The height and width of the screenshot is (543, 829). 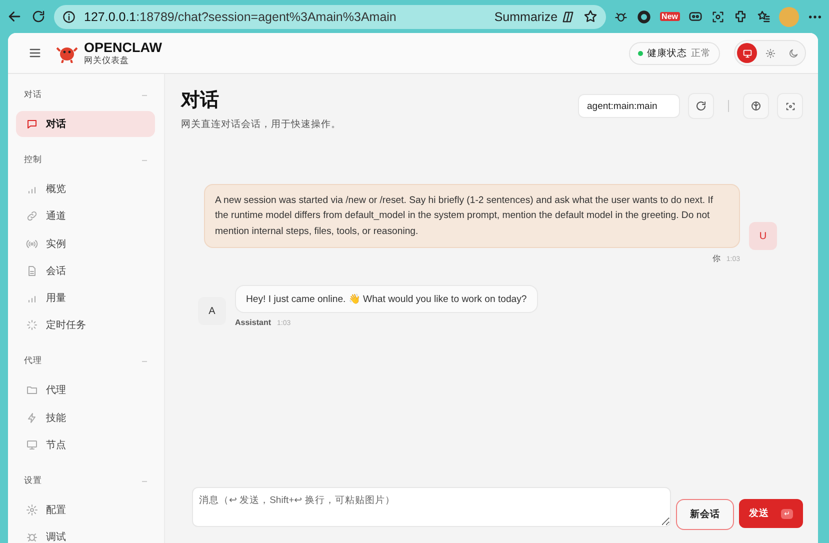 What do you see at coordinates (32, 244) in the screenshot?
I see `broadcast-icon` at bounding box center [32, 244].